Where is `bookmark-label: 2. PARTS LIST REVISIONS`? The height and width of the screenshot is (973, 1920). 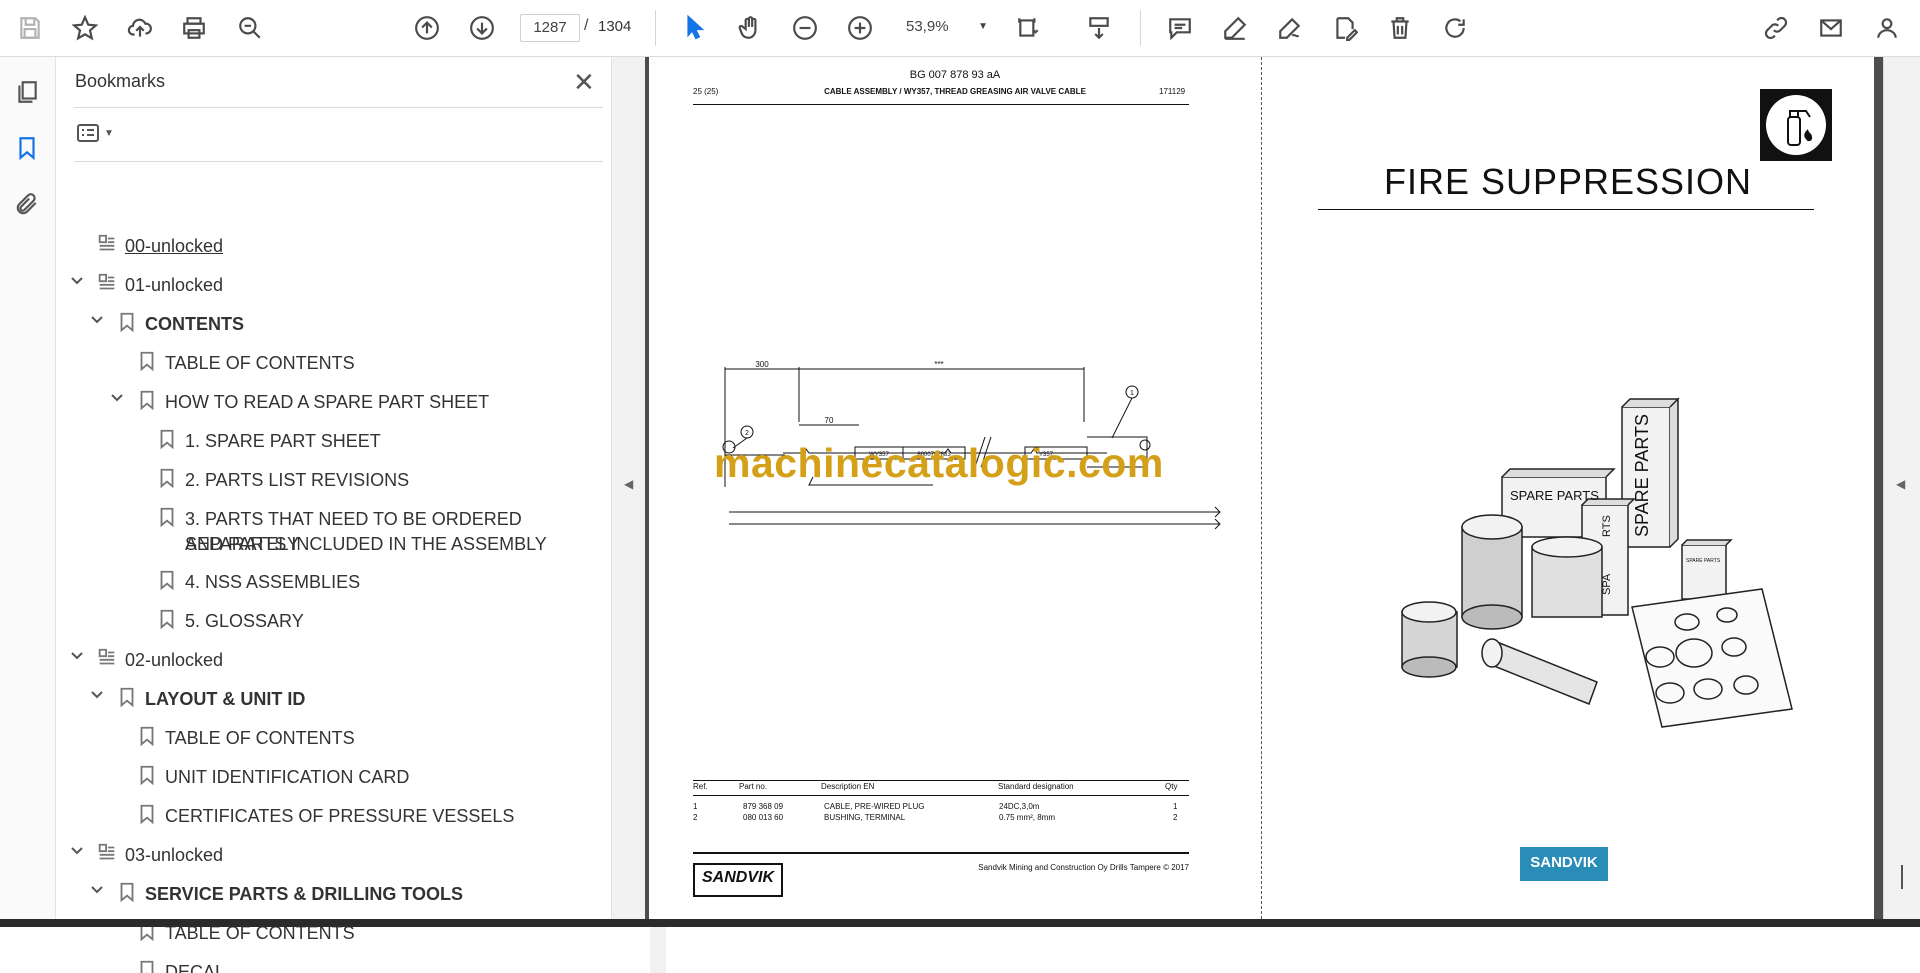
bookmark-label: 2. PARTS LIST REVISIONS is located at coordinates (297, 480).